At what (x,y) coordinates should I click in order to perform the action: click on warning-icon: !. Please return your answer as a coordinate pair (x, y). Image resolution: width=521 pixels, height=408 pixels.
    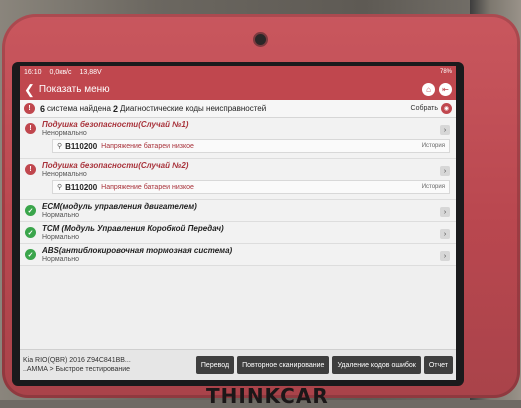
    Looking at the image, I should click on (29, 108).